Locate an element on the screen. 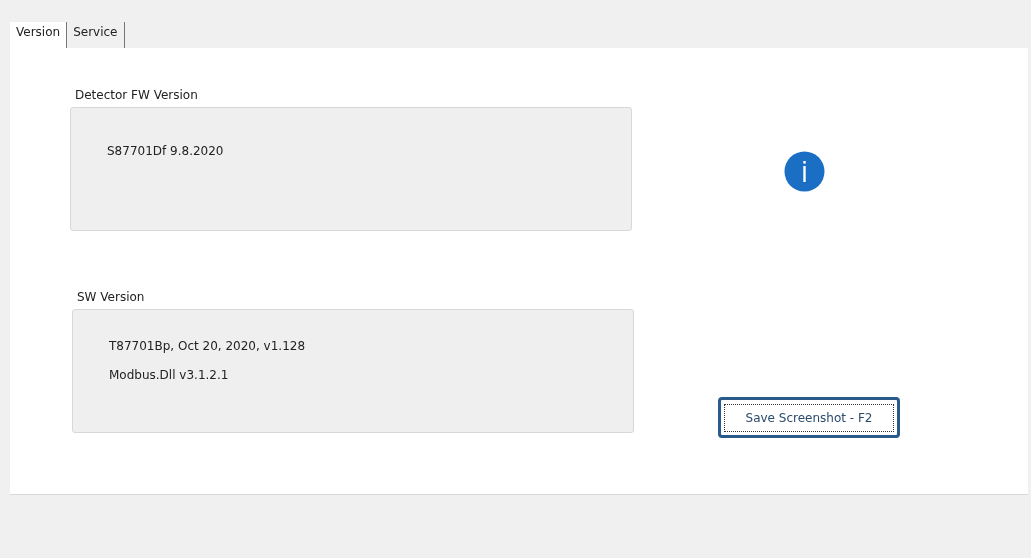 The image size is (1031, 558). version-text: T87701Bp, Oct 20, 2020, v1.128 is located at coordinates (208, 346).